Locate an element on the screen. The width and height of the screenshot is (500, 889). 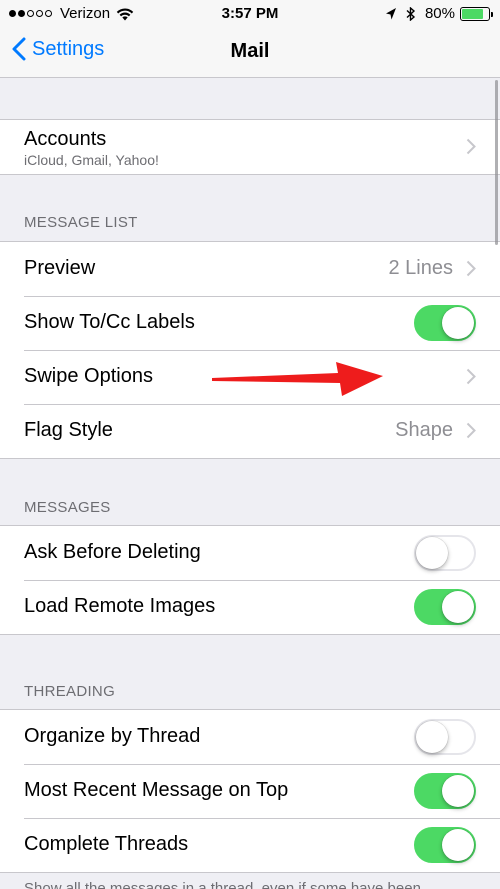
messages-group: Ask Before Deleting Load Remote Images is located at coordinates (250, 580).